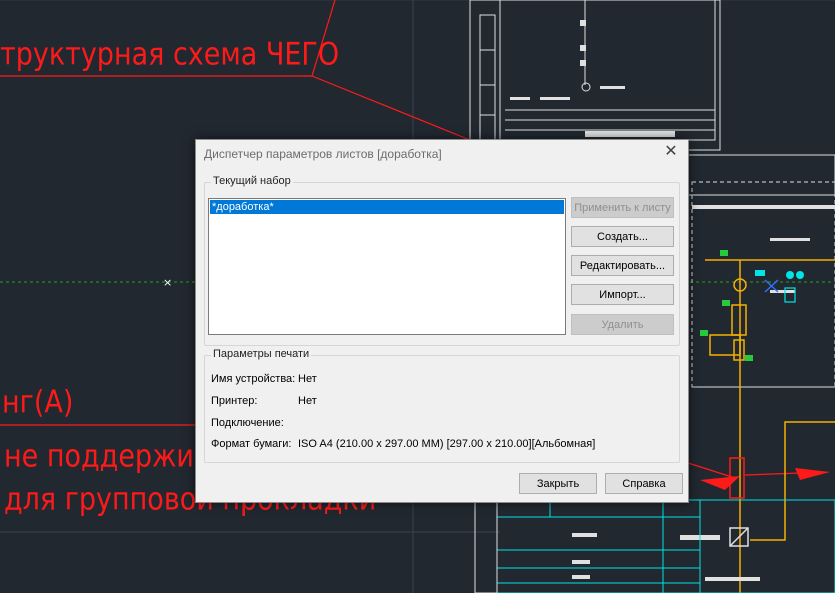  Describe the element at coordinates (558, 483) in the screenshot. I see `close-button: Закрыть` at that location.